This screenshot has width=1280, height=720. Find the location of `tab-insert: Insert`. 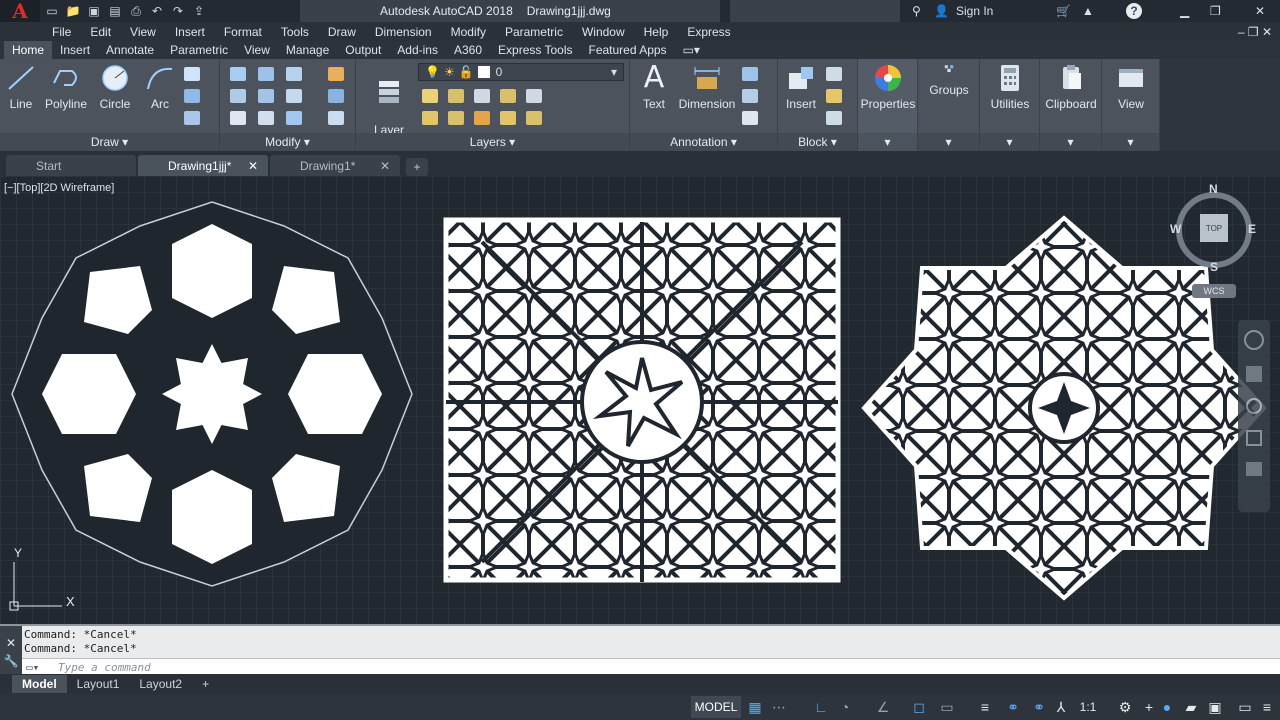

tab-insert: Insert is located at coordinates (75, 50).